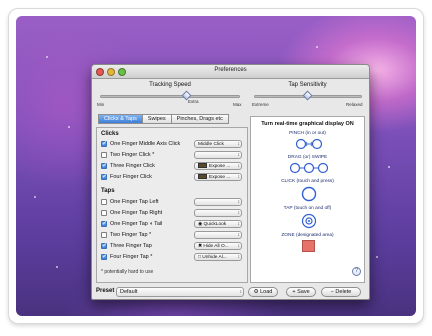  What do you see at coordinates (343, 292) in the screenshot?
I see `delete-label: Delete` at bounding box center [343, 292].